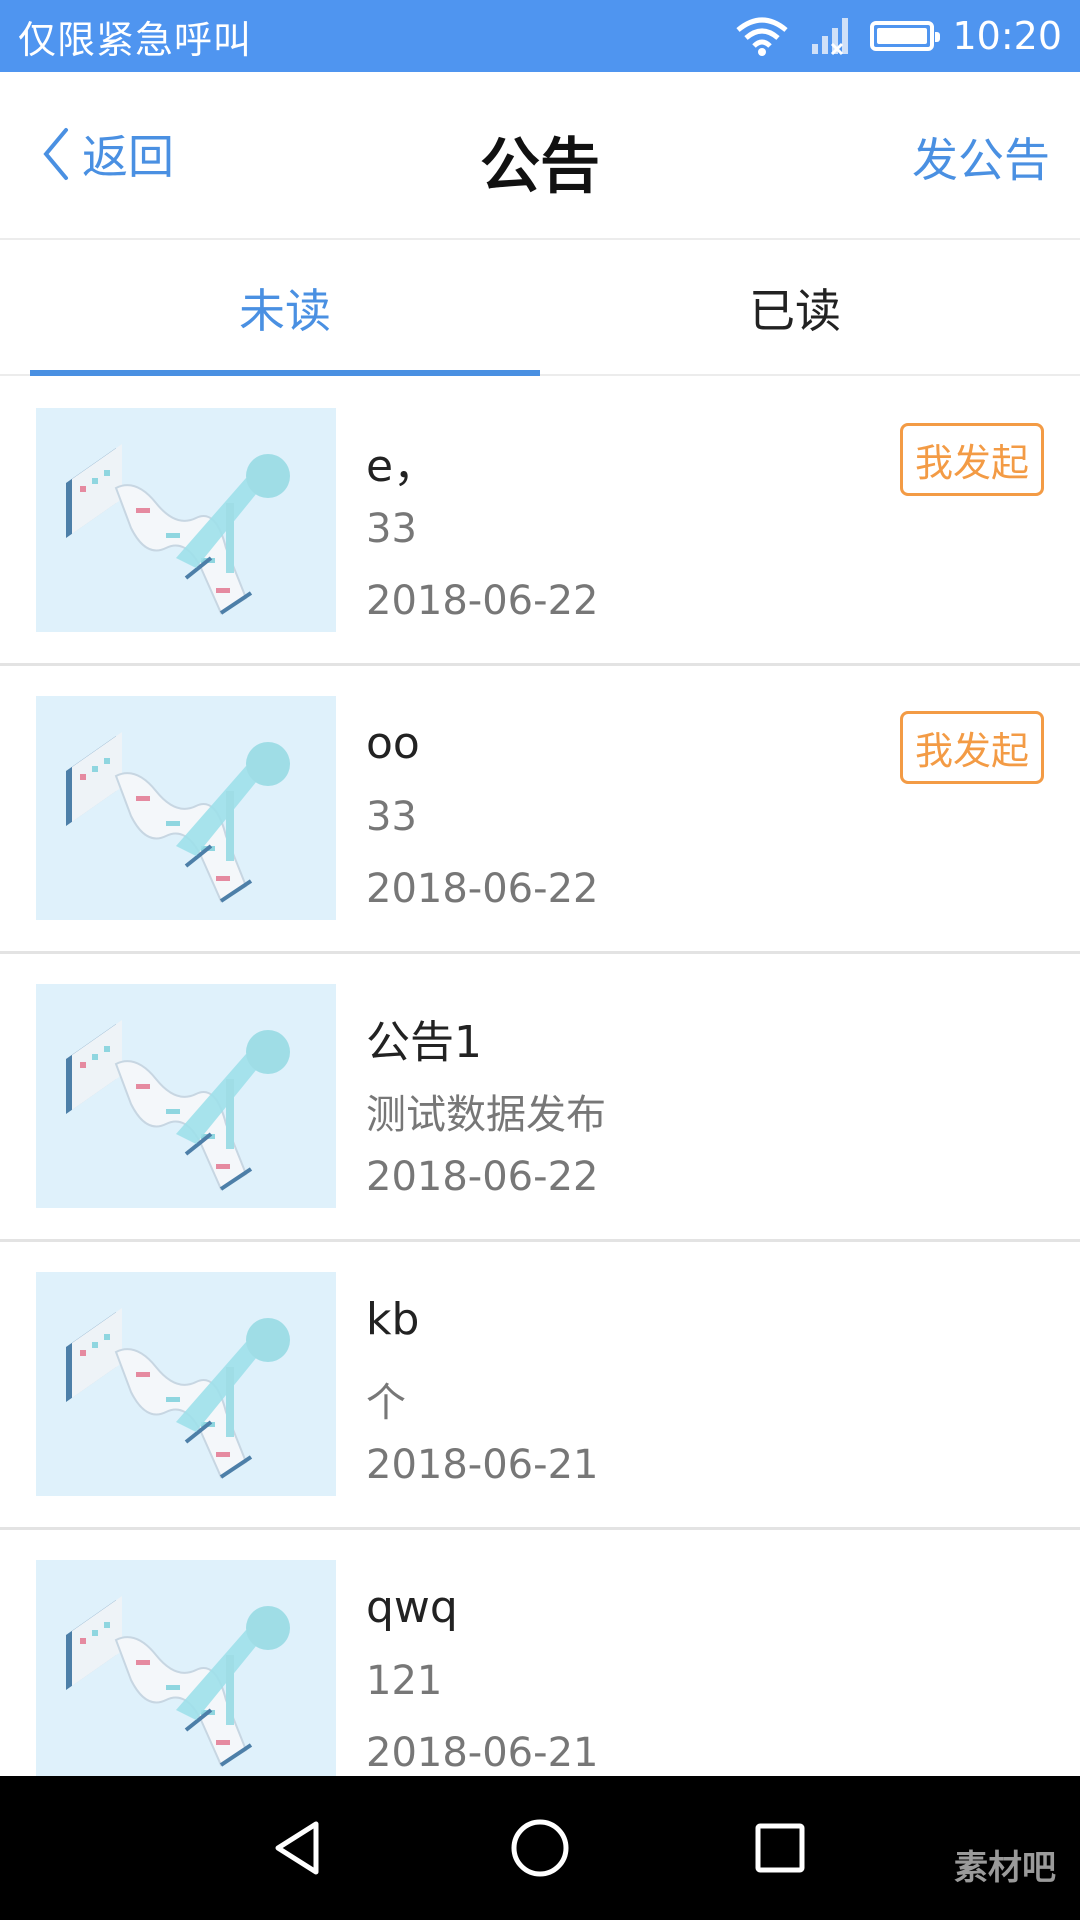 The width and height of the screenshot is (1080, 1920). What do you see at coordinates (486, 1115) in the screenshot?
I see `item-description: 测试数据发布` at bounding box center [486, 1115].